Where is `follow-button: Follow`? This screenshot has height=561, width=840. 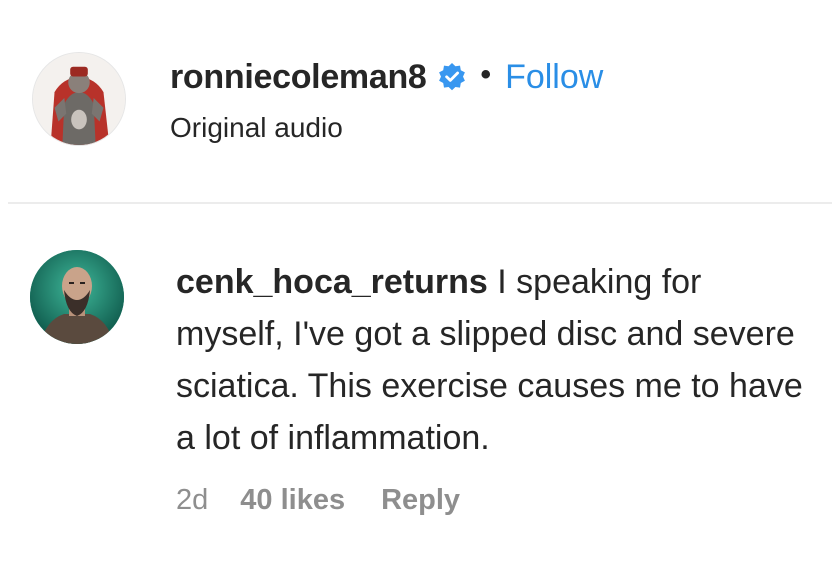 follow-button: Follow is located at coordinates (554, 77).